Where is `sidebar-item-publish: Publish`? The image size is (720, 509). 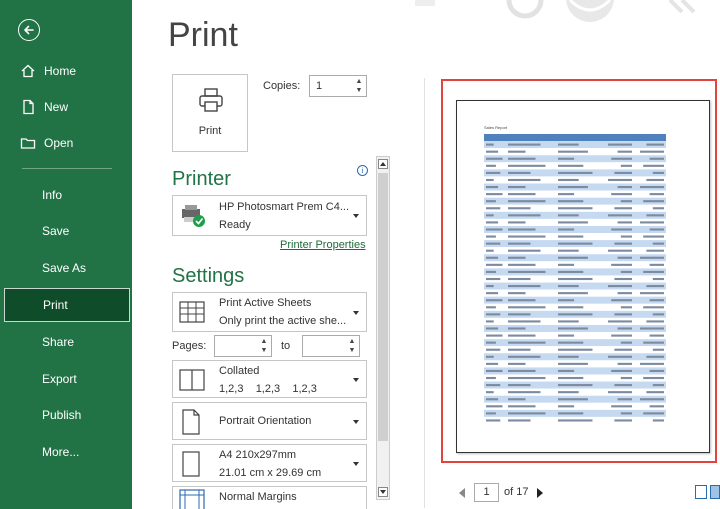
sidebar-item-publish: Publish is located at coordinates (67, 415).